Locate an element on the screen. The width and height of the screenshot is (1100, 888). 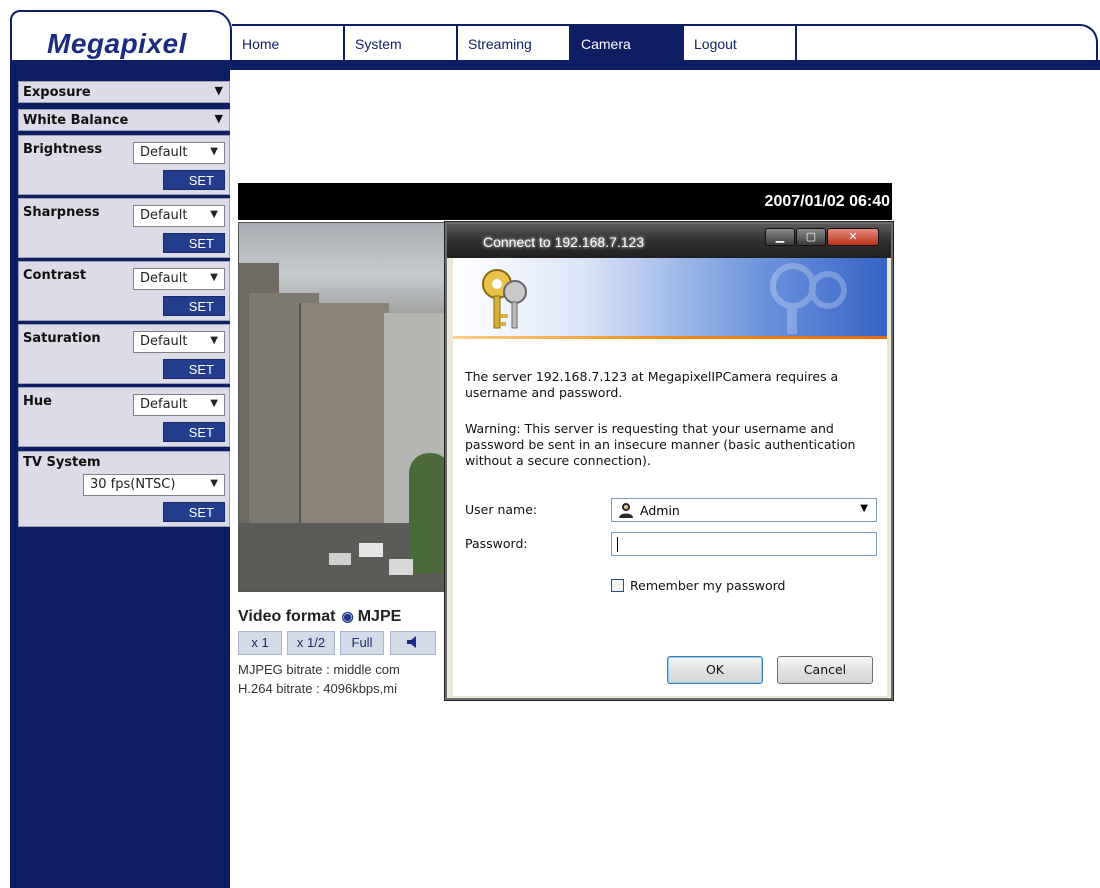
speaker-button is located at coordinates (413, 643).